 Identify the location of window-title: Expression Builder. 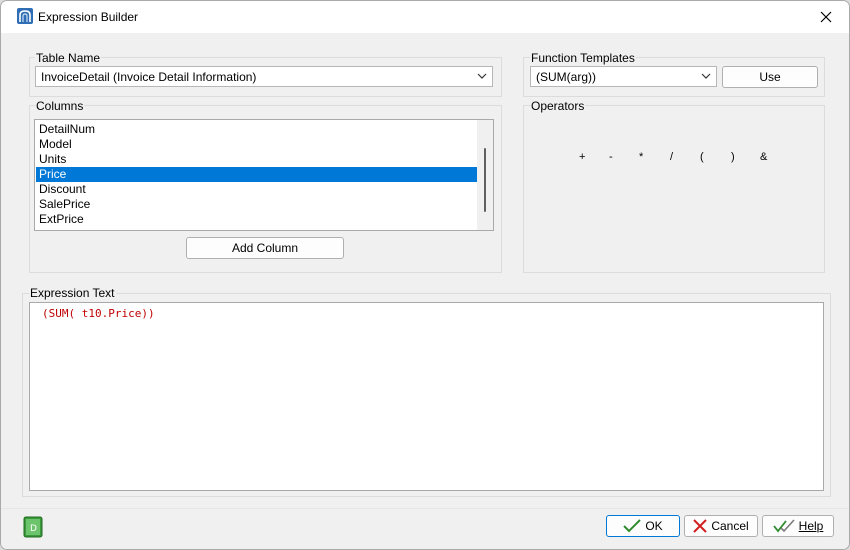
(88, 17).